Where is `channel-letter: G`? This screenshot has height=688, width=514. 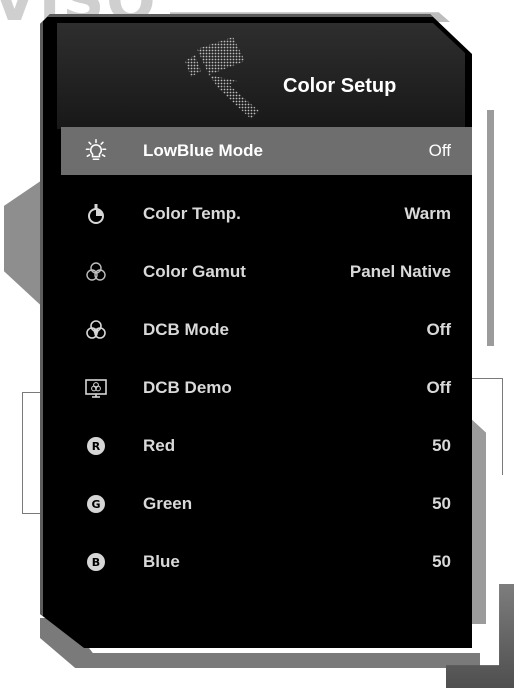 channel-letter: G is located at coordinates (96, 504).